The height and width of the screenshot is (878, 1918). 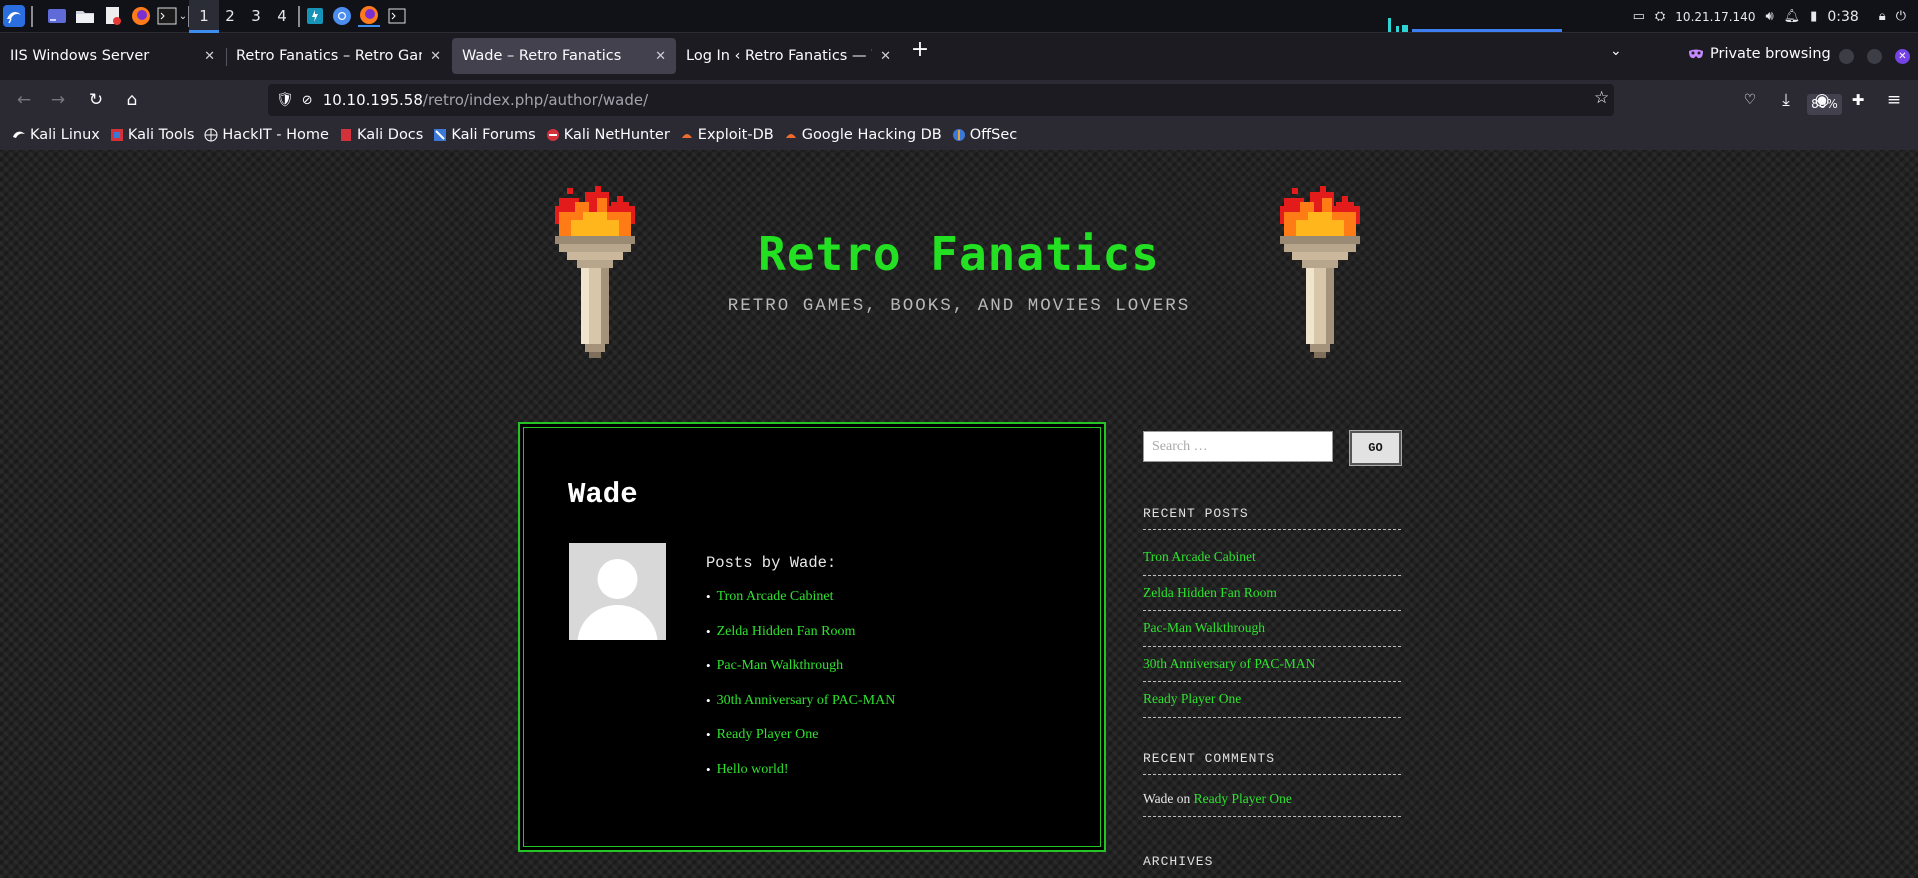 I want to click on bookmark-label: OffSec, so click(x=993, y=135).